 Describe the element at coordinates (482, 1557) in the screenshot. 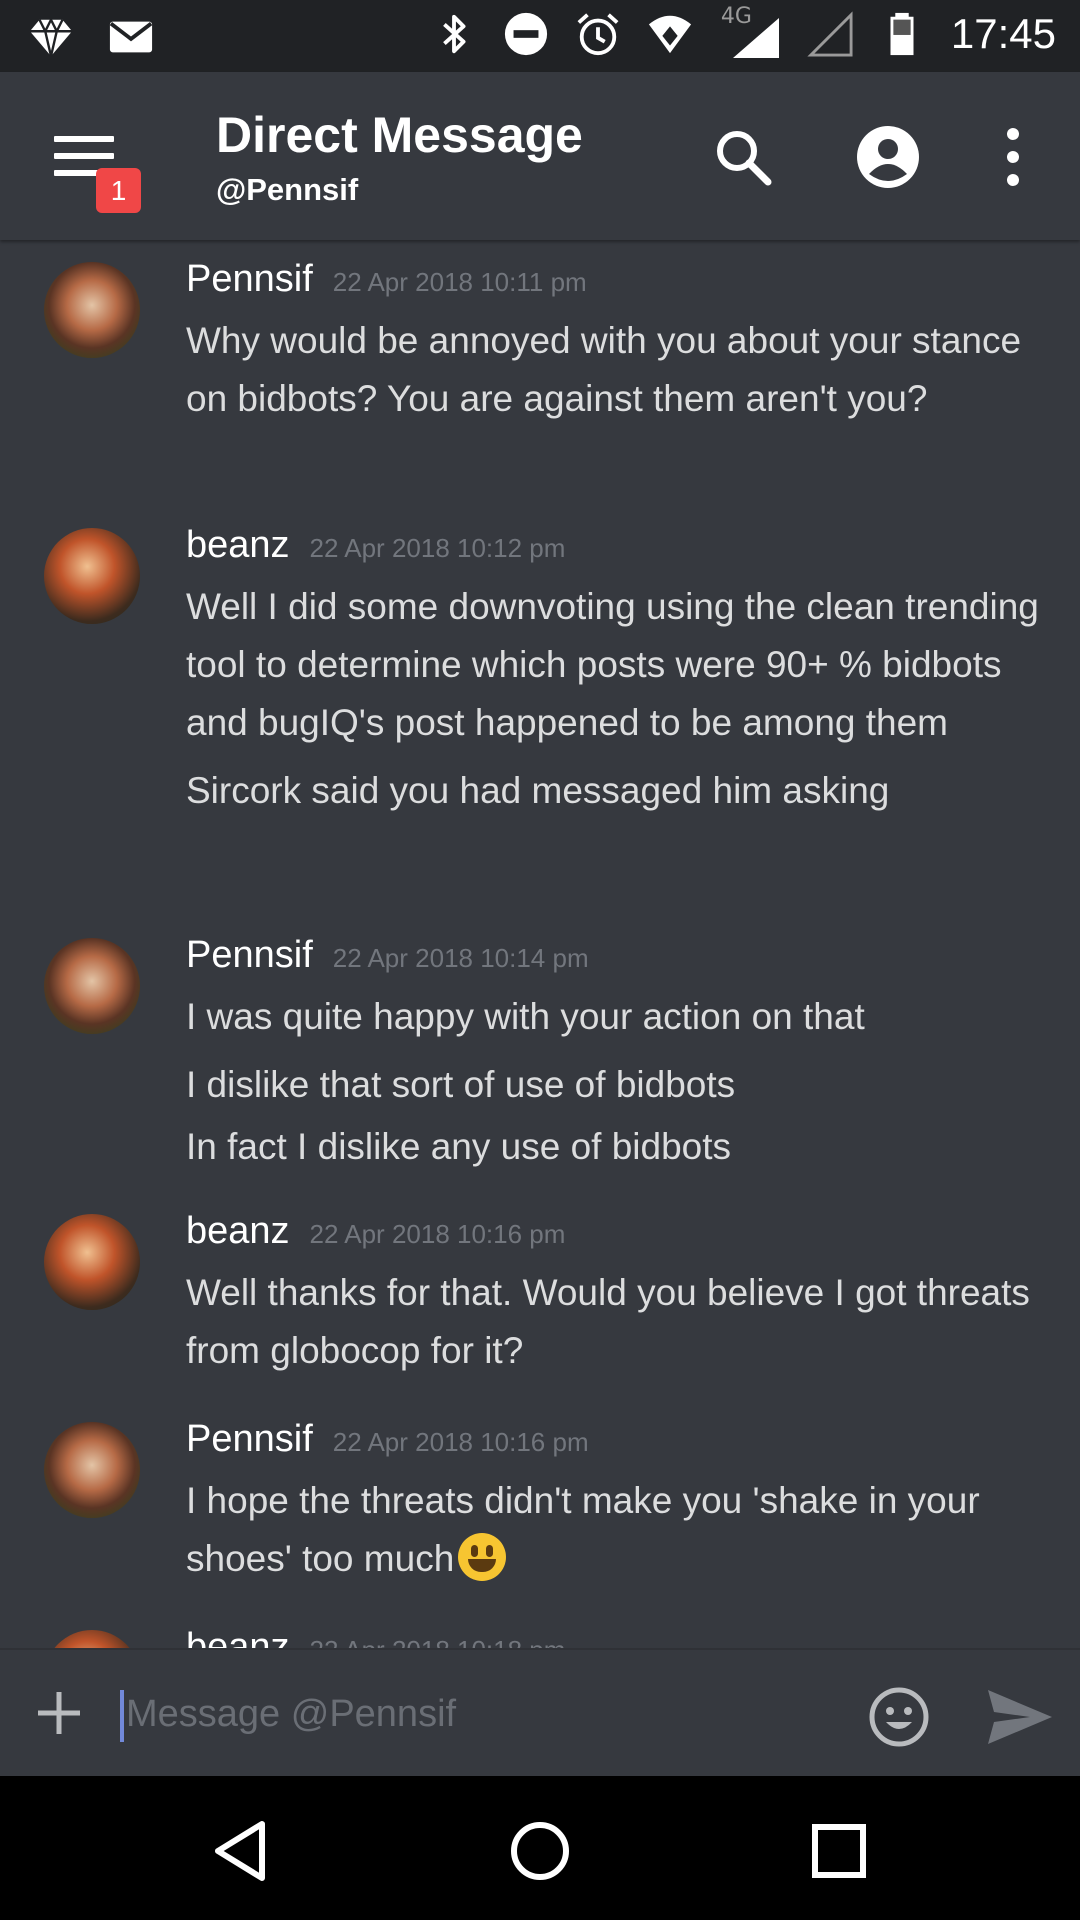

I see `grinning-face-emoji` at that location.